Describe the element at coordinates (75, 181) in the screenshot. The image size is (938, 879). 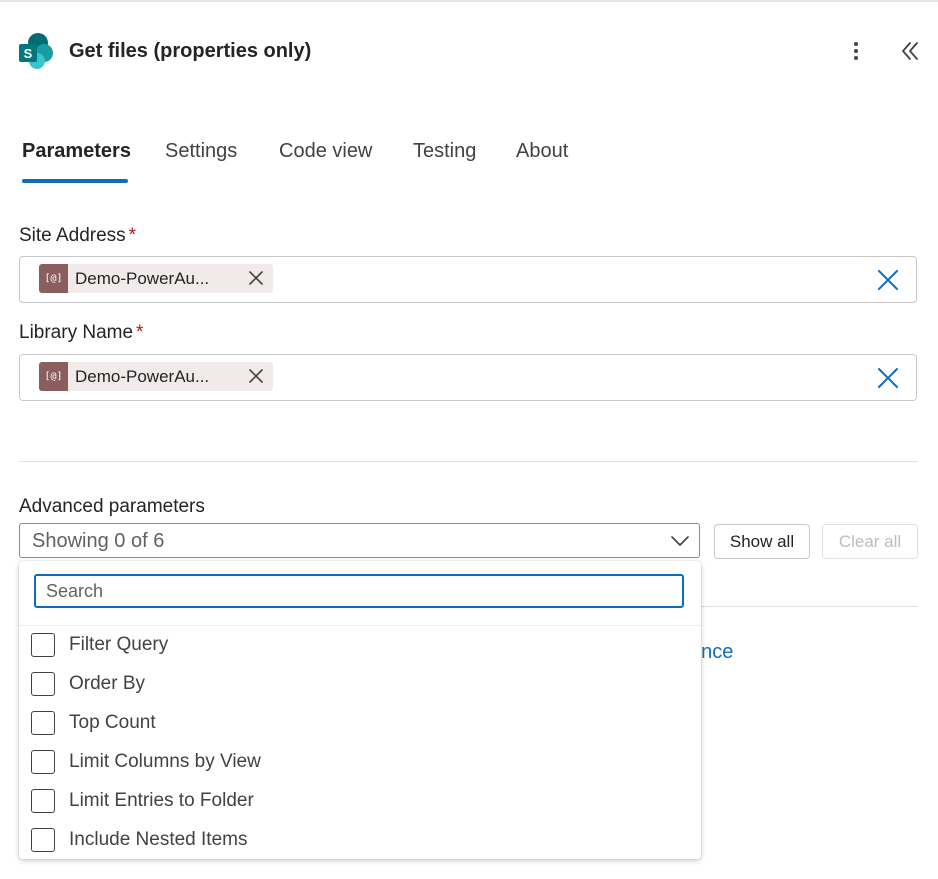
I see `active-tab-indicator` at that location.